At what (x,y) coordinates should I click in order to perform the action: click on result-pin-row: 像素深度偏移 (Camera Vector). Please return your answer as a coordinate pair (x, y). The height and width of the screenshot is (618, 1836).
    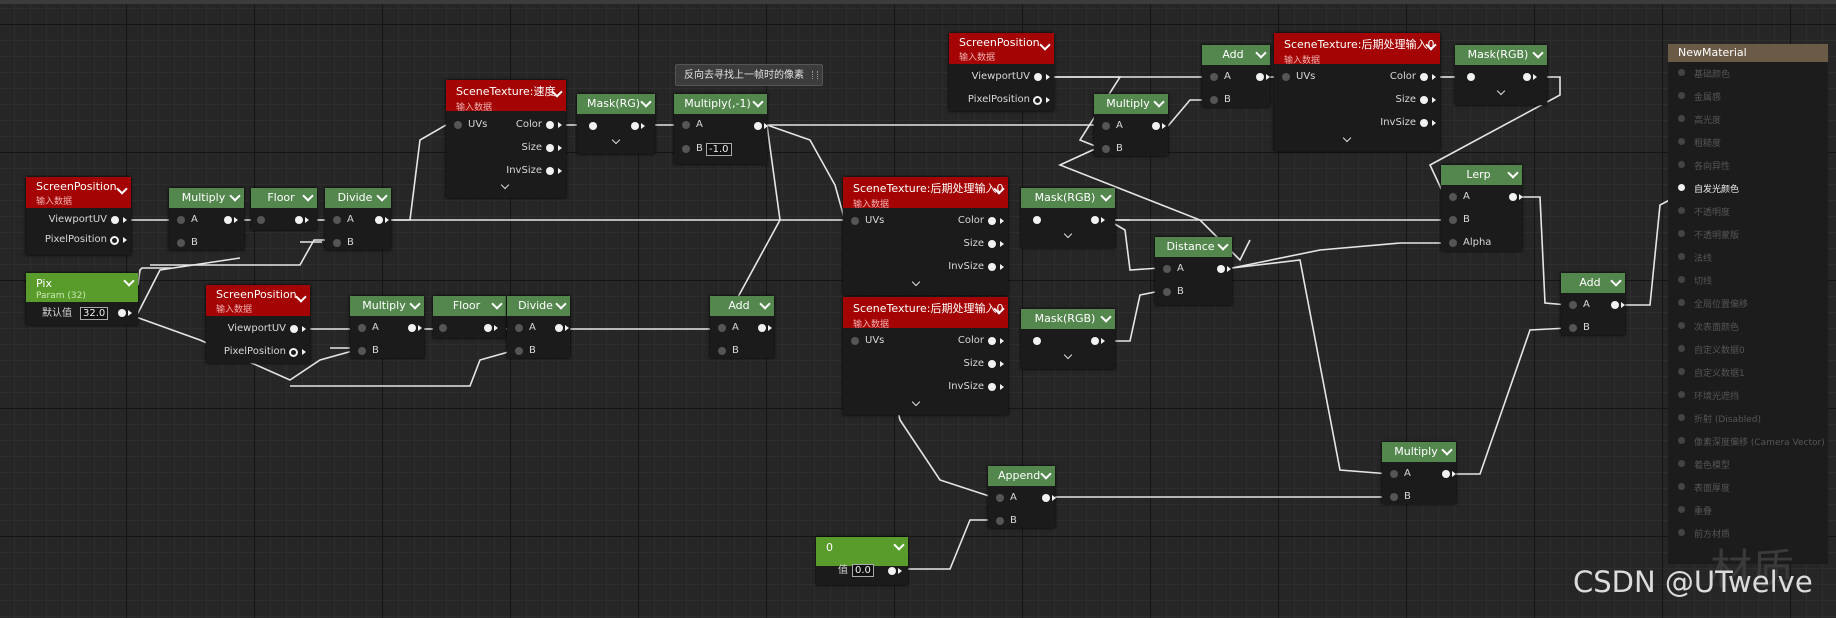
    Looking at the image, I should click on (1748, 441).